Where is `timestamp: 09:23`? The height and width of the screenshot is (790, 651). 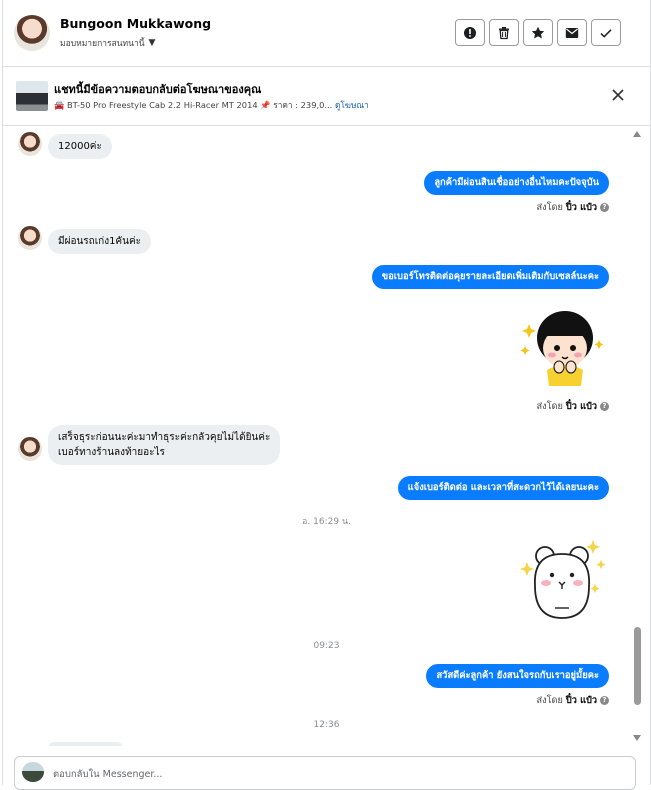 timestamp: 09:23 is located at coordinates (326, 646).